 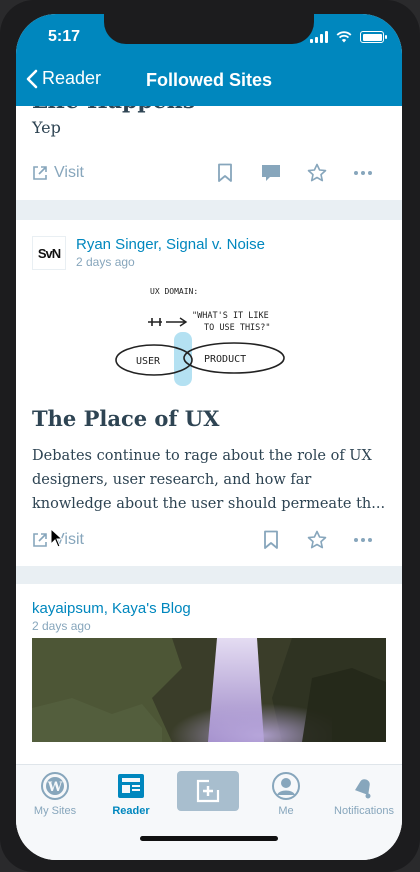 What do you see at coordinates (286, 786) in the screenshot?
I see `profile-icon` at bounding box center [286, 786].